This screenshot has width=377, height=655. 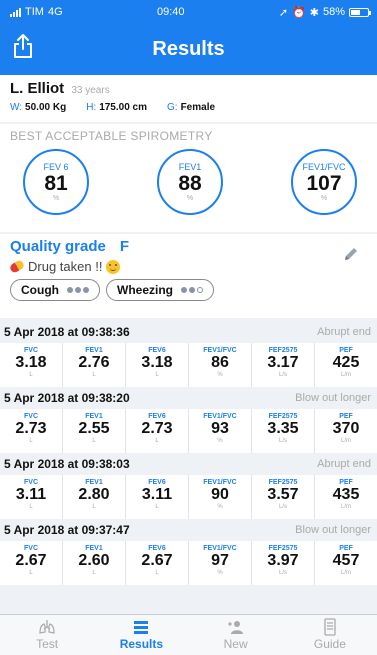 I want to click on trial-cell-fev1: FEV1 2.60 L, so click(x=94, y=563).